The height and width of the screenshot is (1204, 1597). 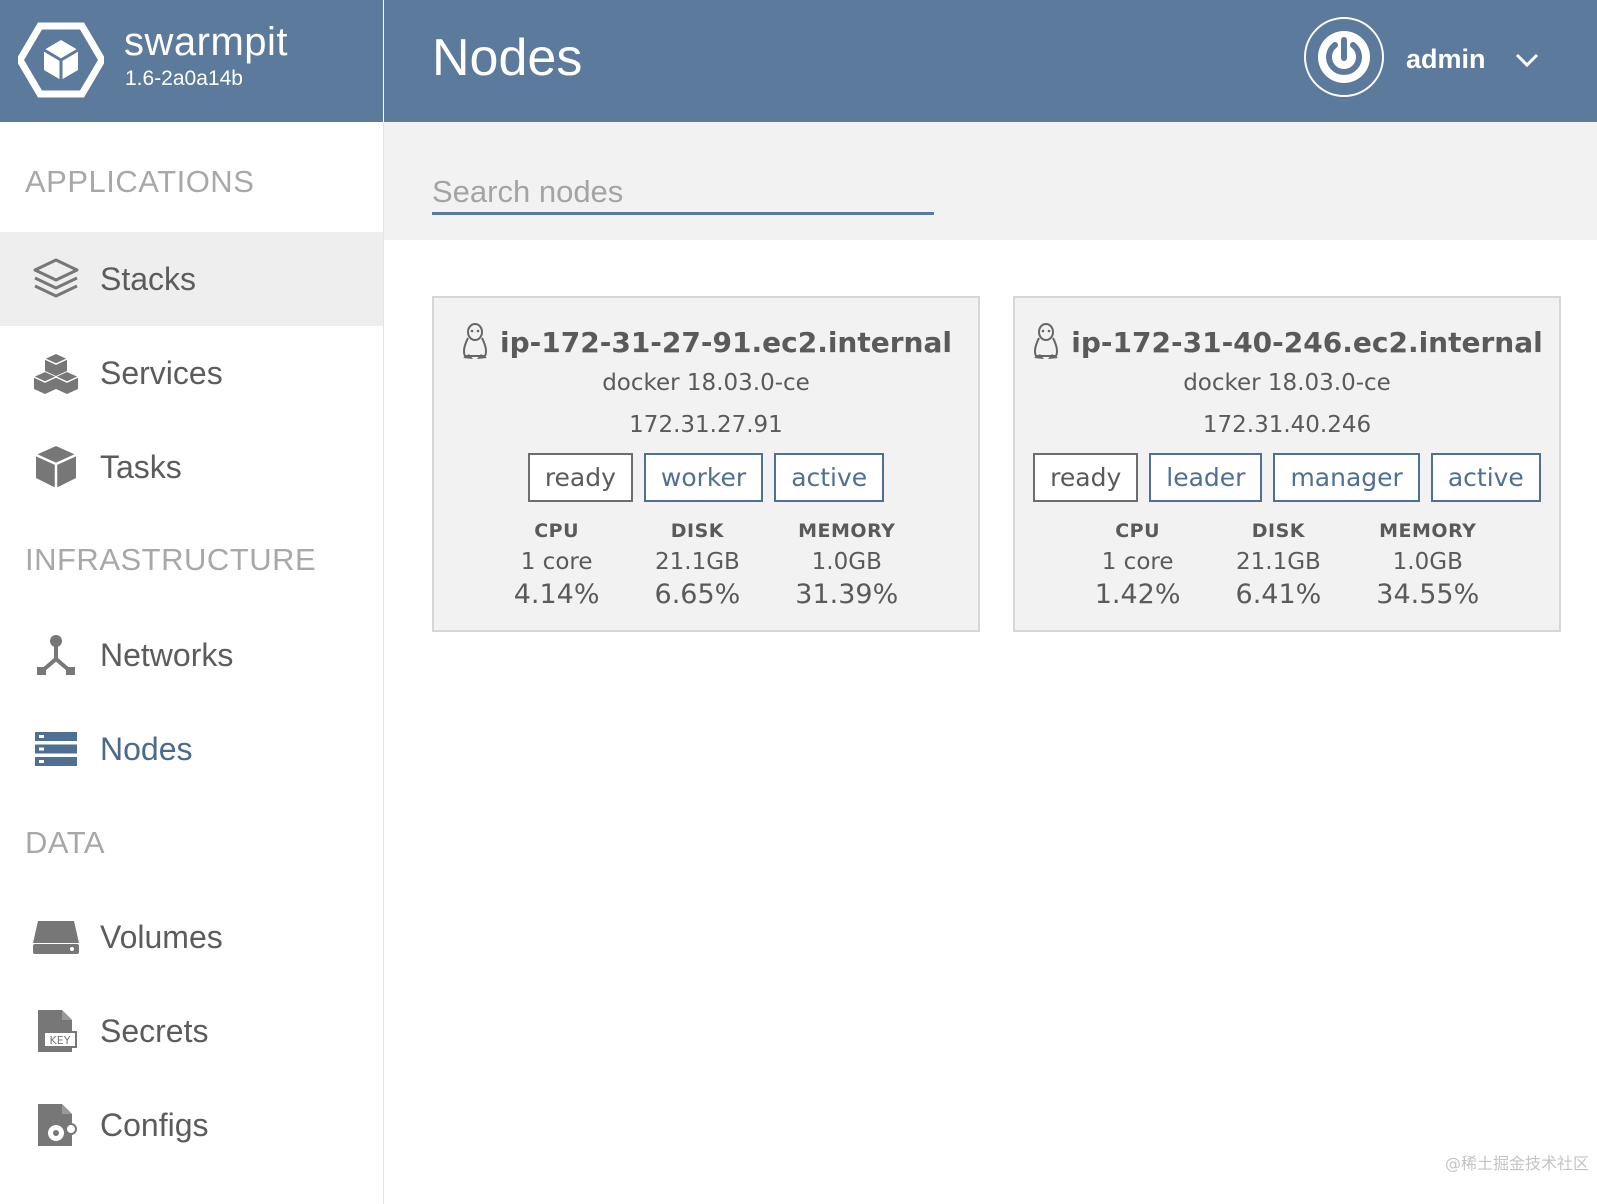 I want to click on sidebar-item-nodes: Nodes, so click(x=191, y=749).